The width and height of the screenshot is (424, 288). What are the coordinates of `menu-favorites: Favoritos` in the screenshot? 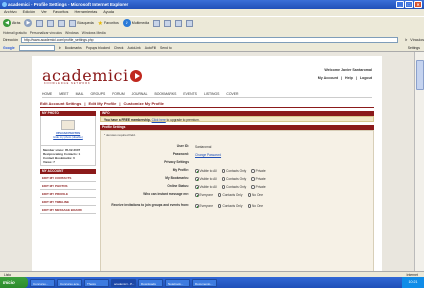 It's located at (61, 12).